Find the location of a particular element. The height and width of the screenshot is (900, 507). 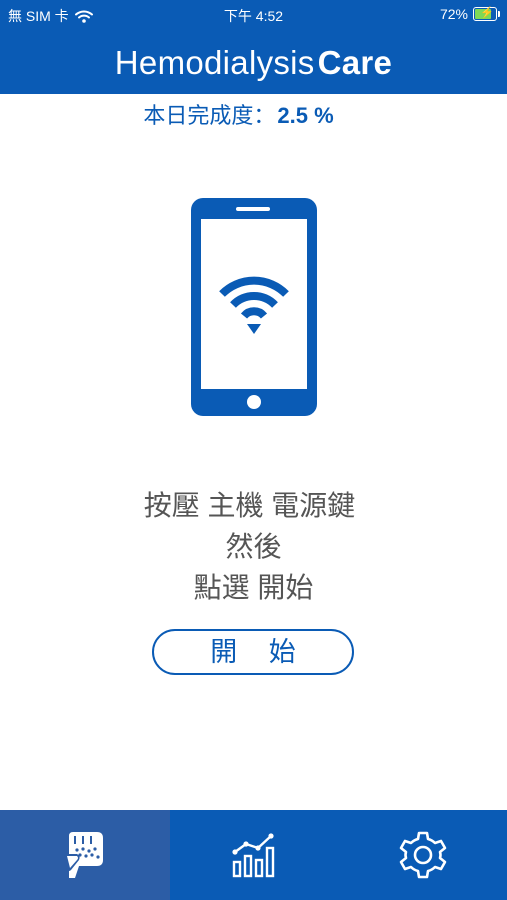

title-bold: Care is located at coordinates (355, 62).